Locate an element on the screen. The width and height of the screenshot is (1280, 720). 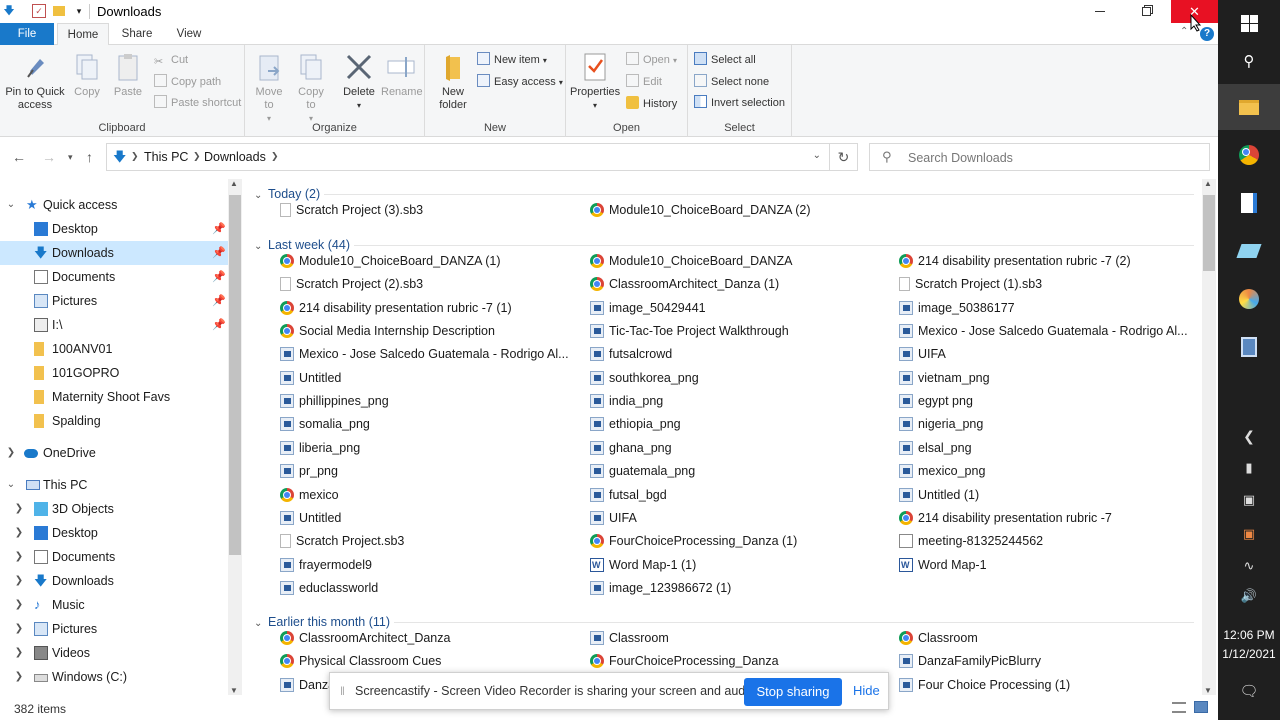
calculator-taskbar-button is located at coordinates (1249, 347).